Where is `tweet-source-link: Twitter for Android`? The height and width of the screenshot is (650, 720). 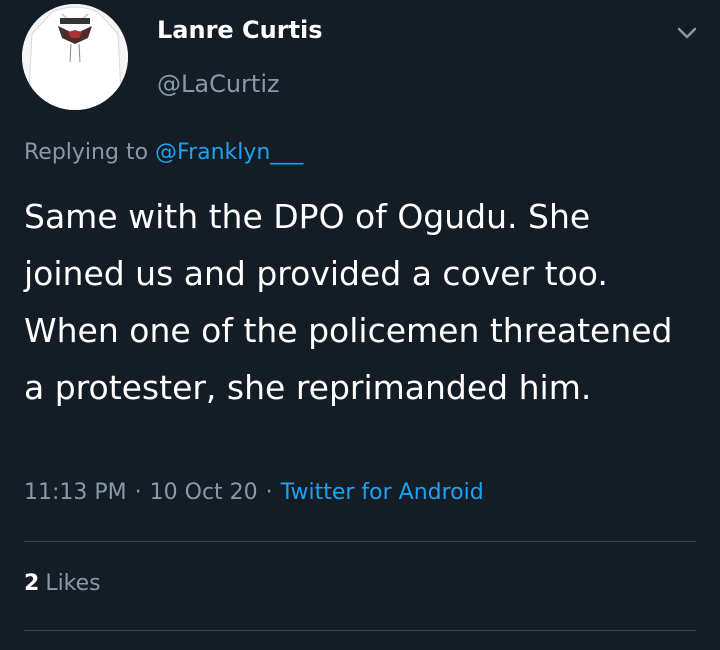 tweet-source-link: Twitter for Android is located at coordinates (382, 492).